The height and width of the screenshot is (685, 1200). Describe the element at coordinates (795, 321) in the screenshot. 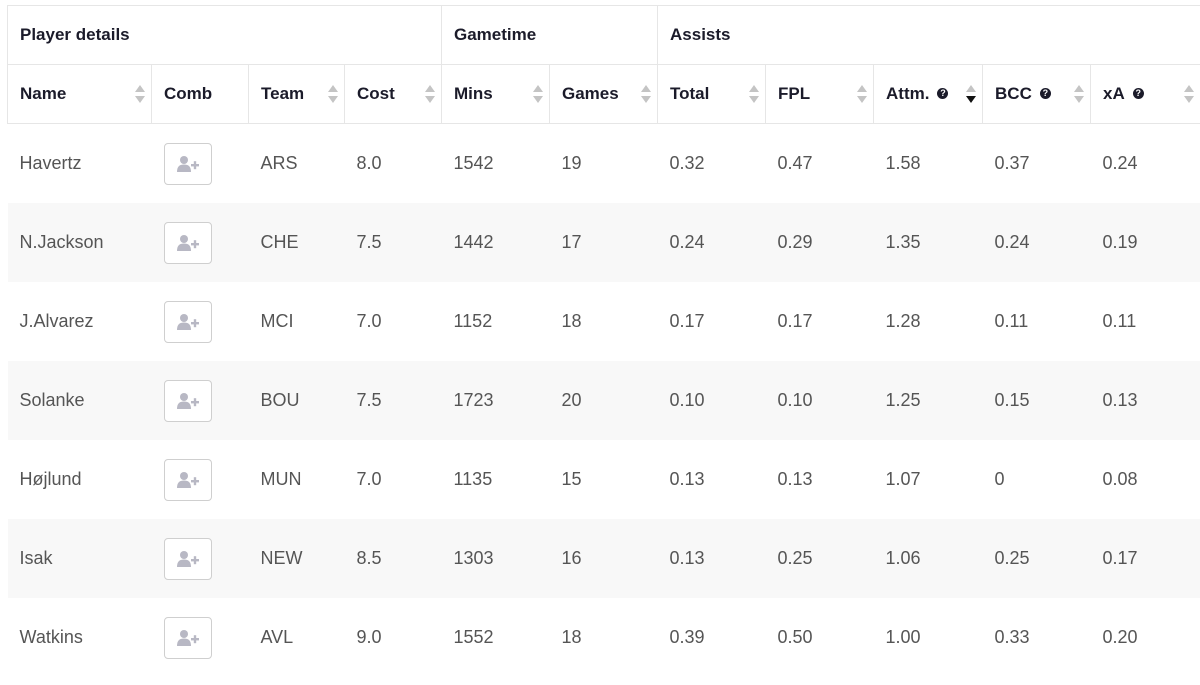

I see `cell-fpl: 0.17` at that location.